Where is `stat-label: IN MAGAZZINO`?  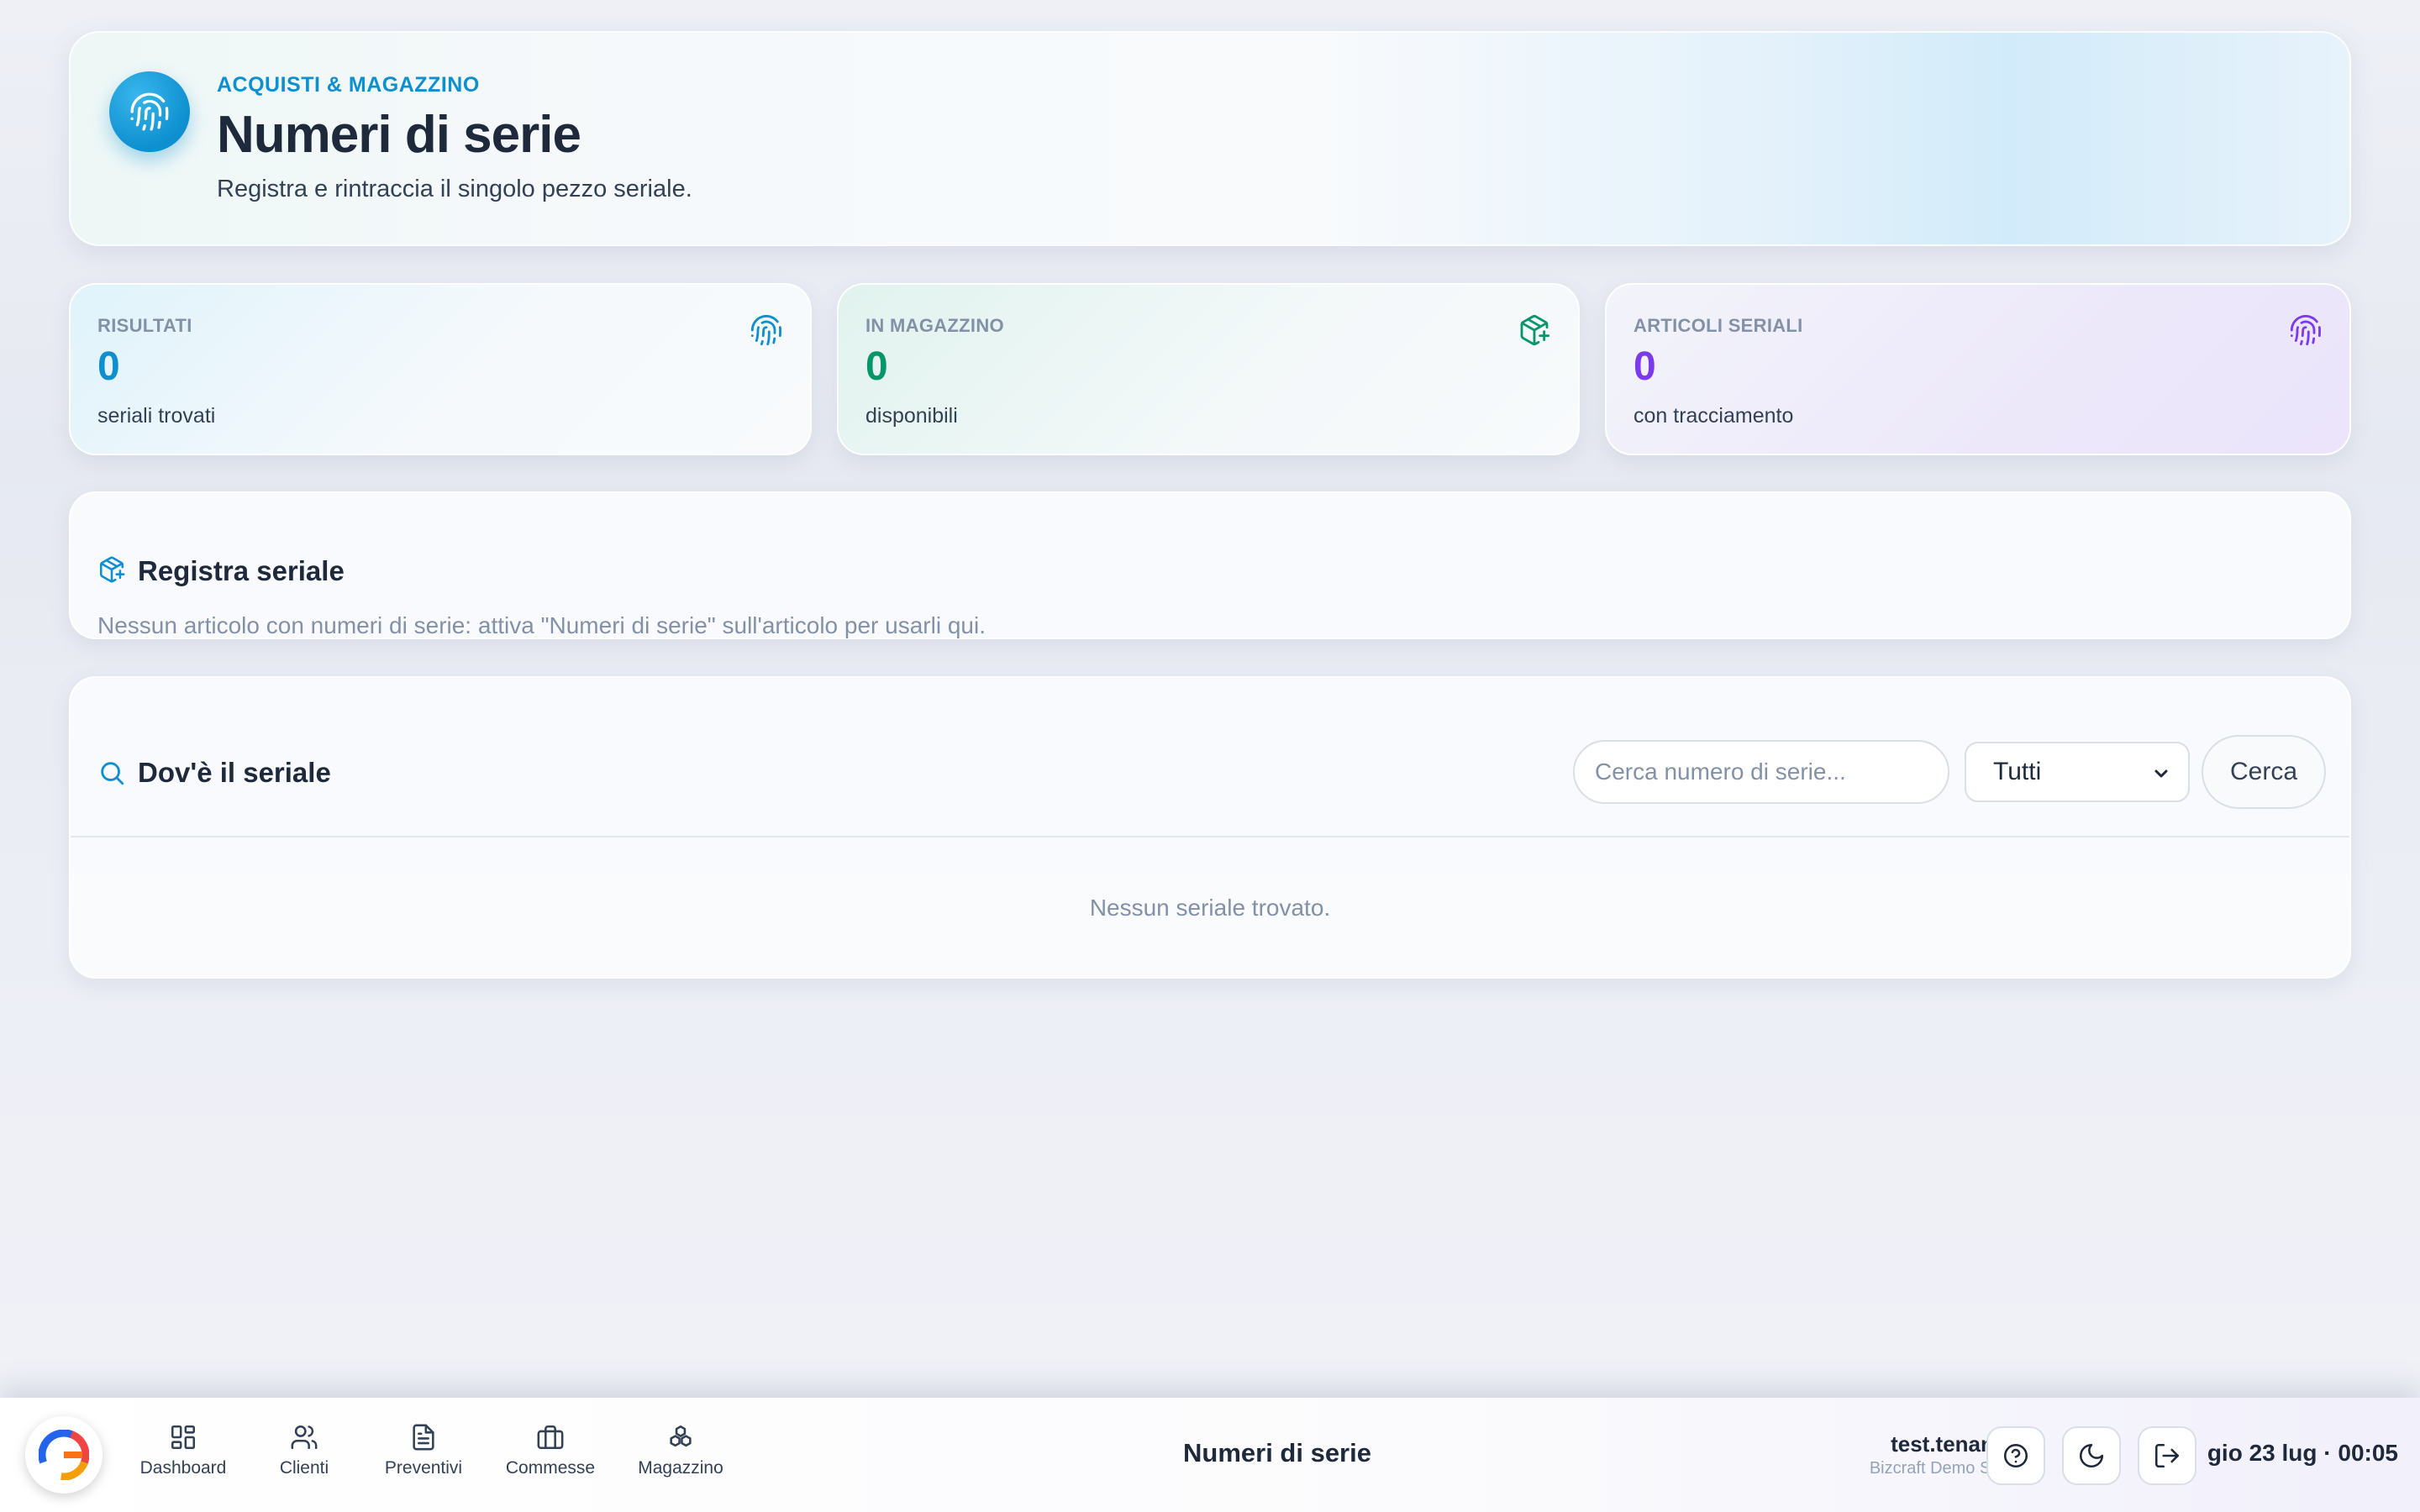 stat-label: IN MAGAZZINO is located at coordinates (934, 325).